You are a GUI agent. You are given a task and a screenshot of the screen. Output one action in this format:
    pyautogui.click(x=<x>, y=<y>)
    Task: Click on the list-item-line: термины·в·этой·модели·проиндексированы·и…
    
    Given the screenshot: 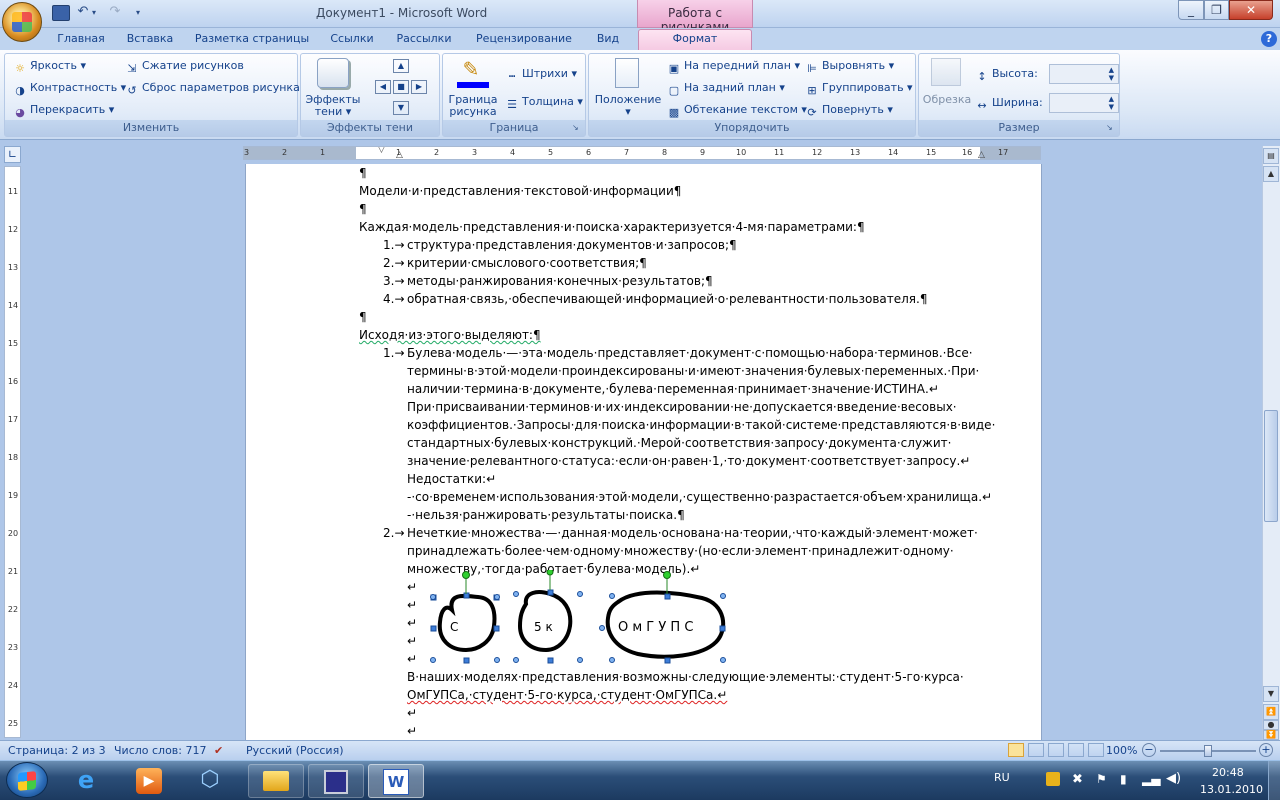 What is the action you would take?
    pyautogui.click(x=693, y=371)
    